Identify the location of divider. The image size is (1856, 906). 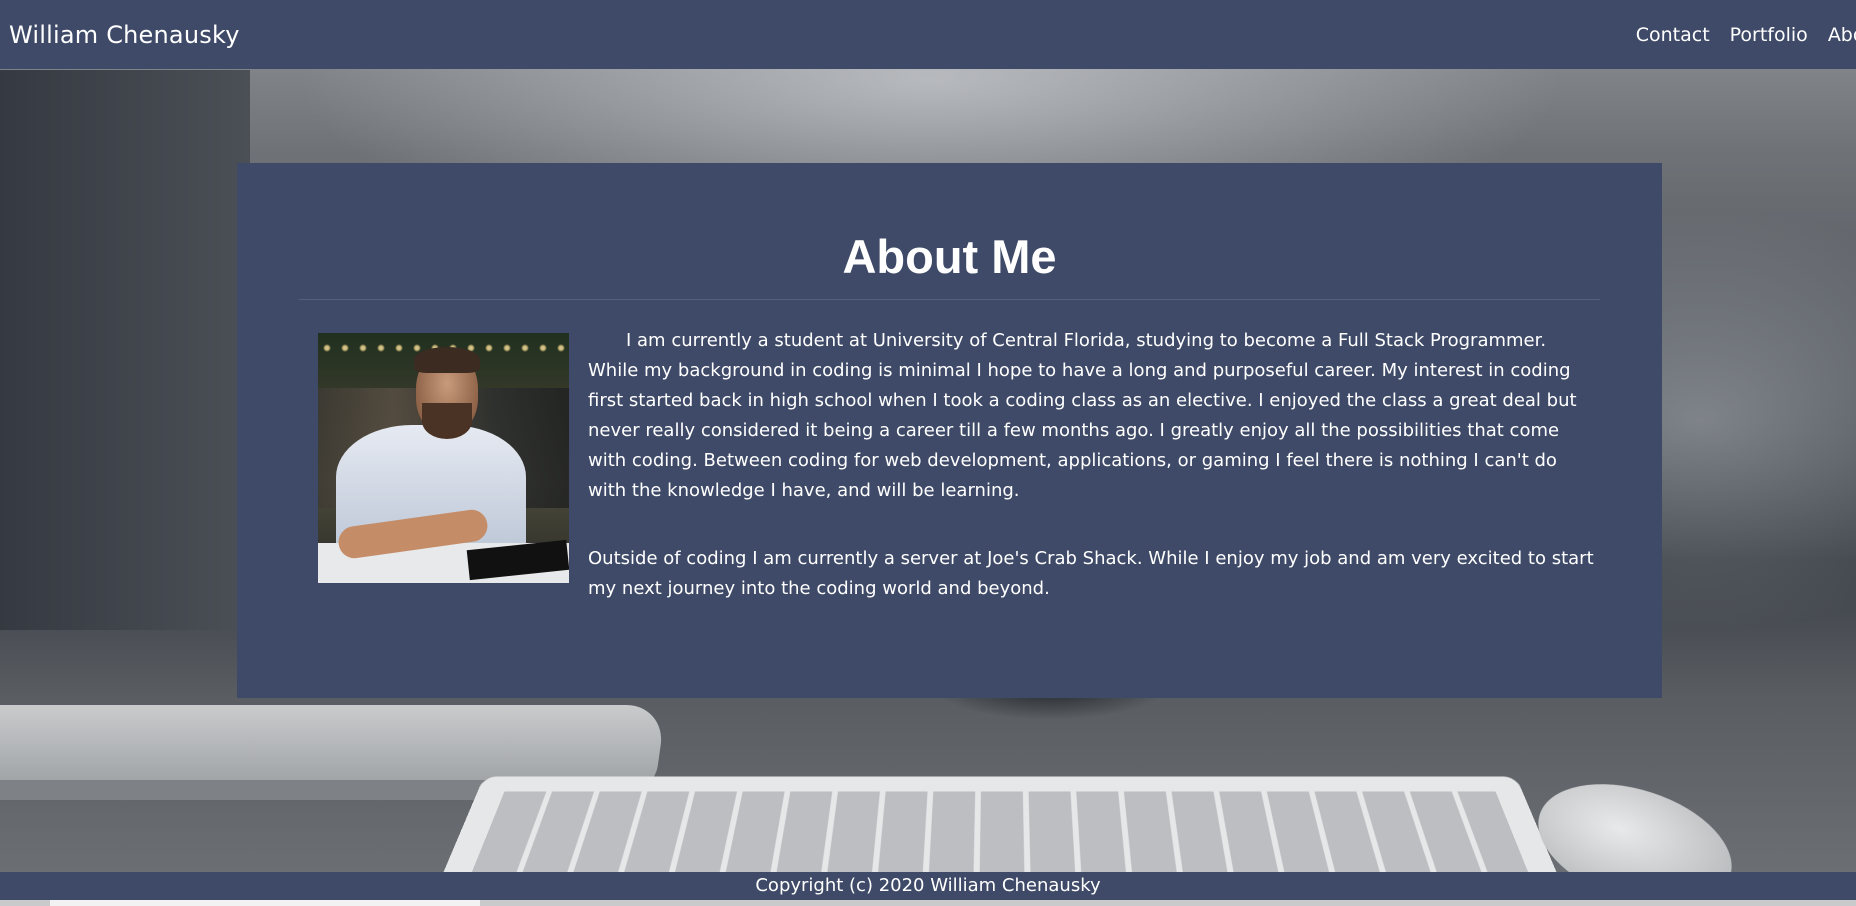
(949, 299).